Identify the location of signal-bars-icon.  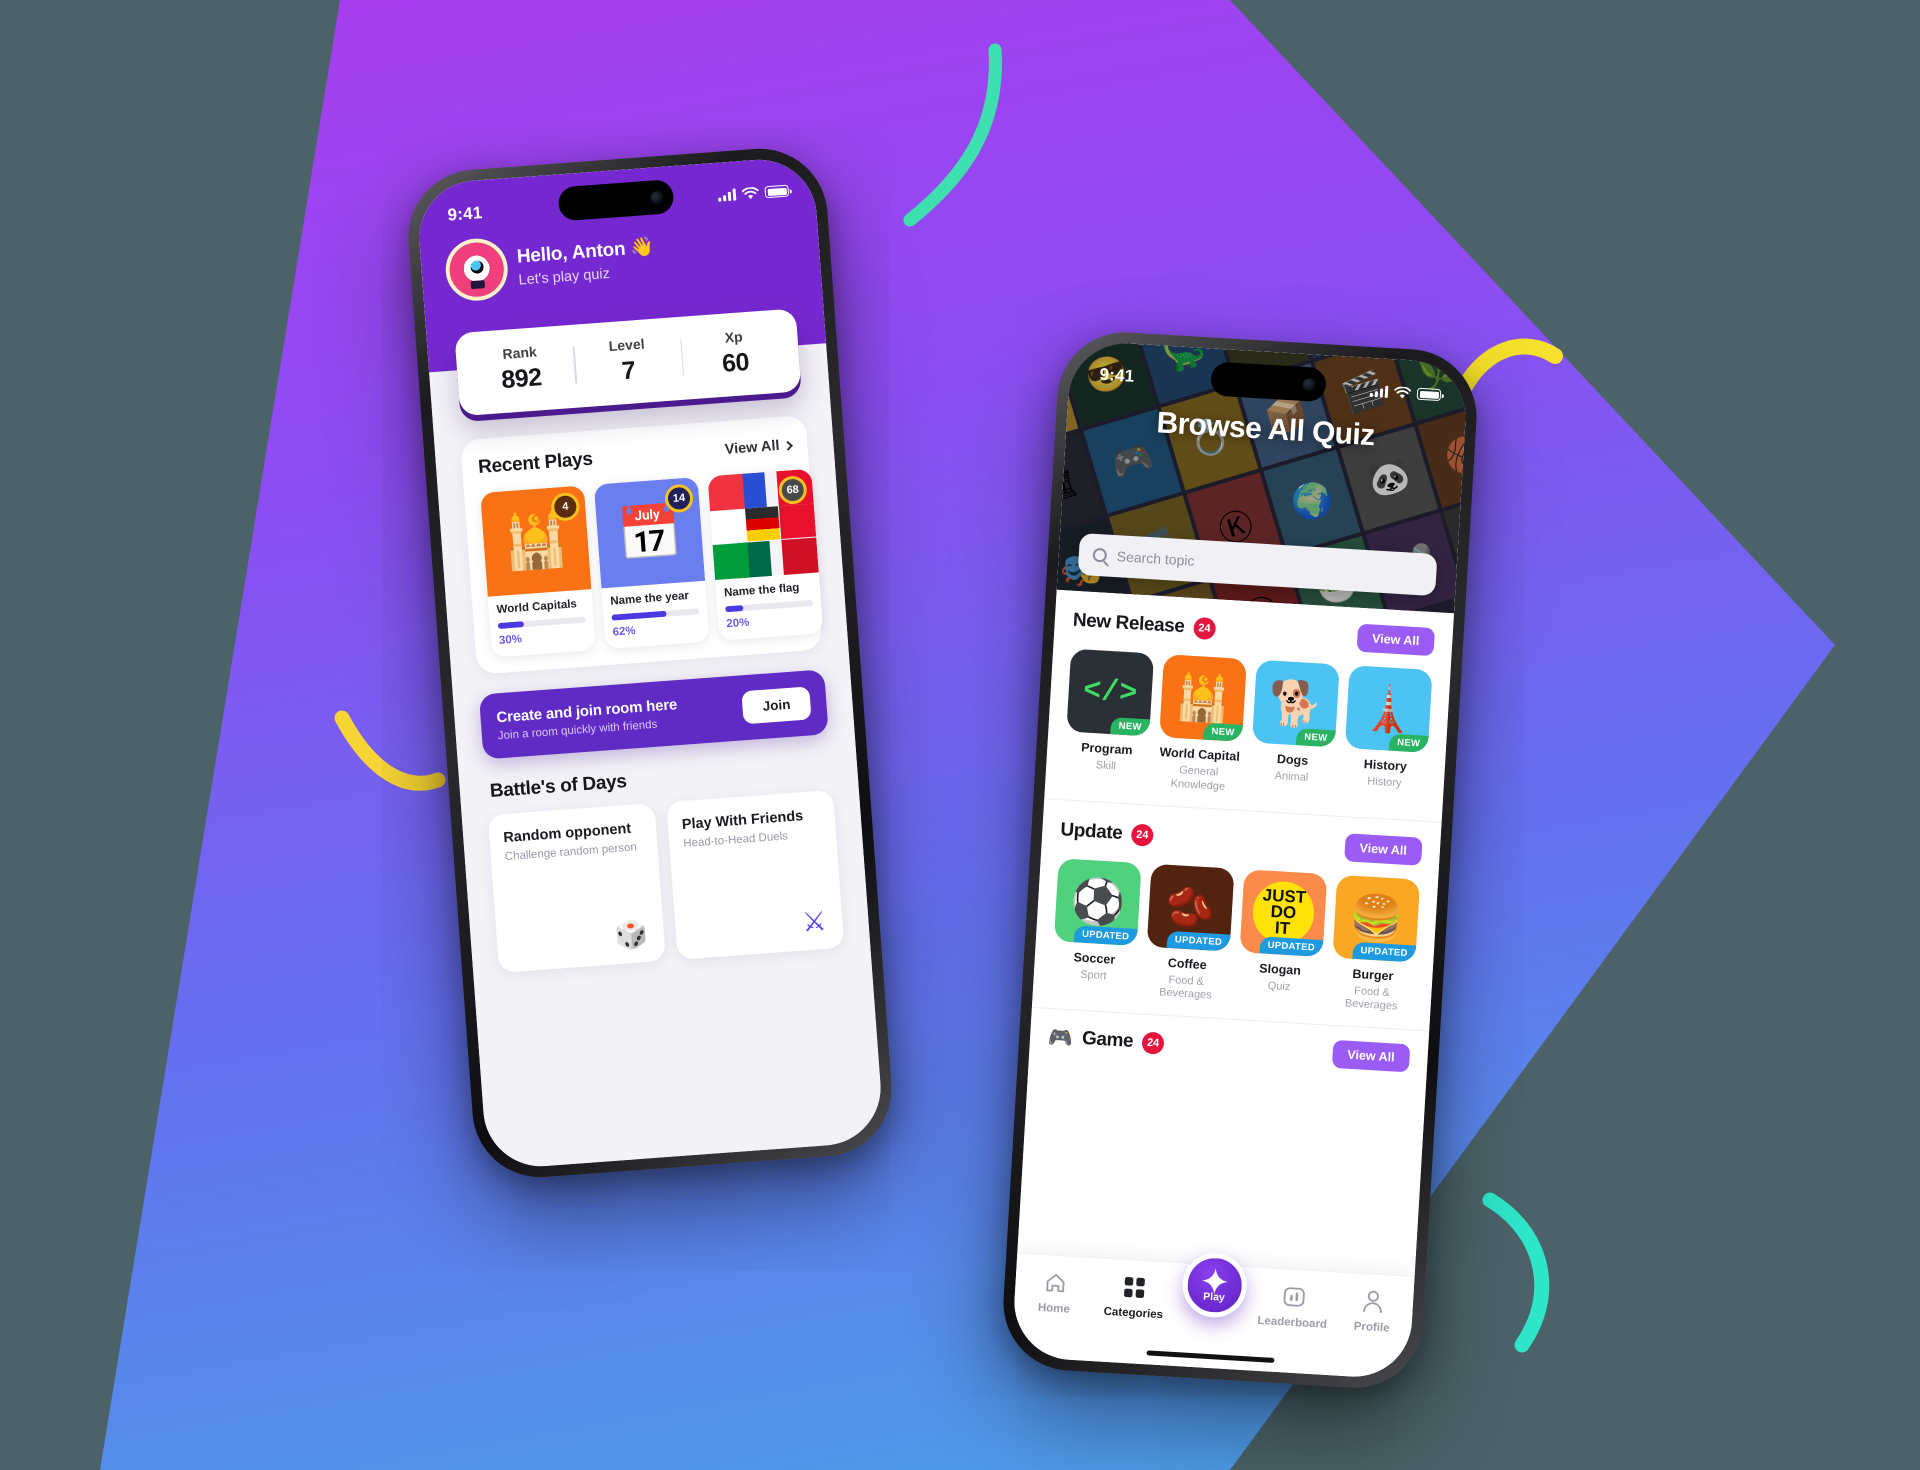
(1379, 391).